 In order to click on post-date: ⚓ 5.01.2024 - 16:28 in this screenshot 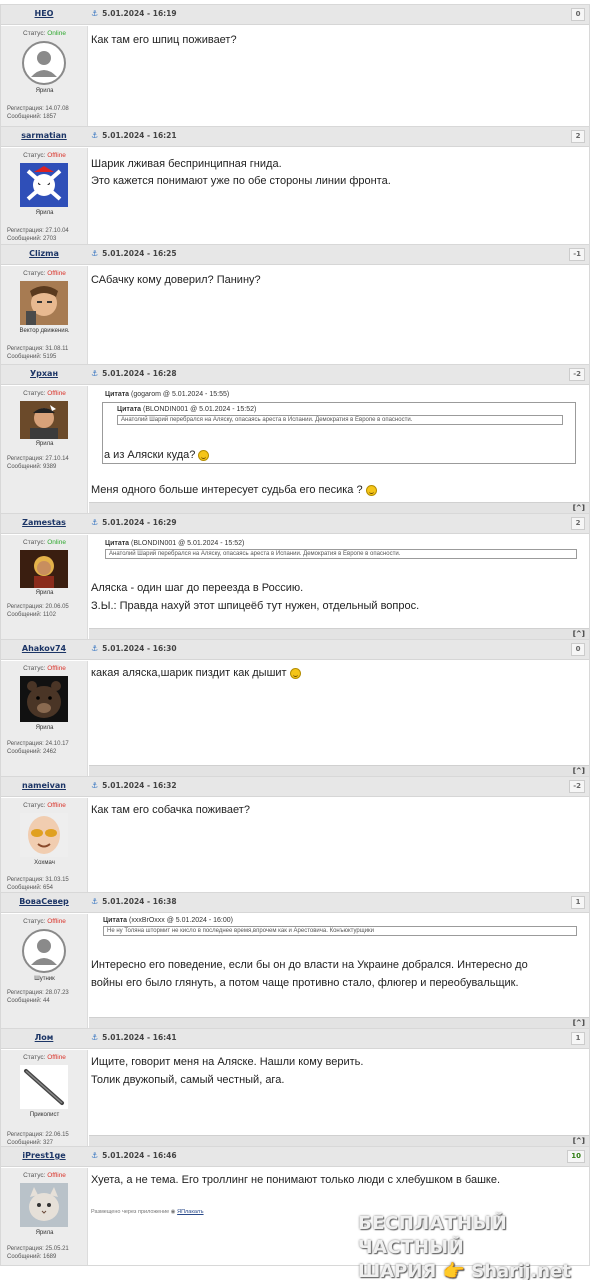, I will do `click(134, 373)`.